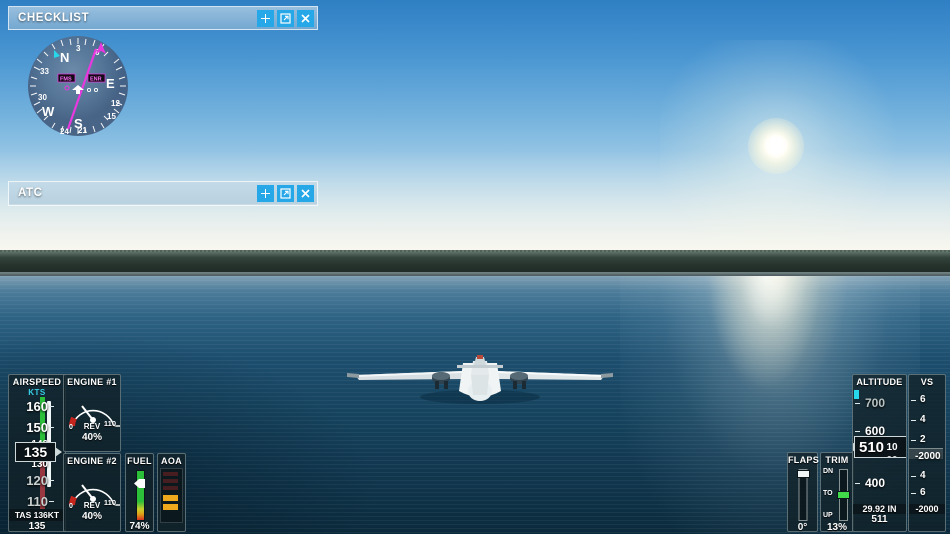 This screenshot has width=950, height=534. Describe the element at coordinates (828, 493) in the screenshot. I see `trim-label-to: TO` at that location.